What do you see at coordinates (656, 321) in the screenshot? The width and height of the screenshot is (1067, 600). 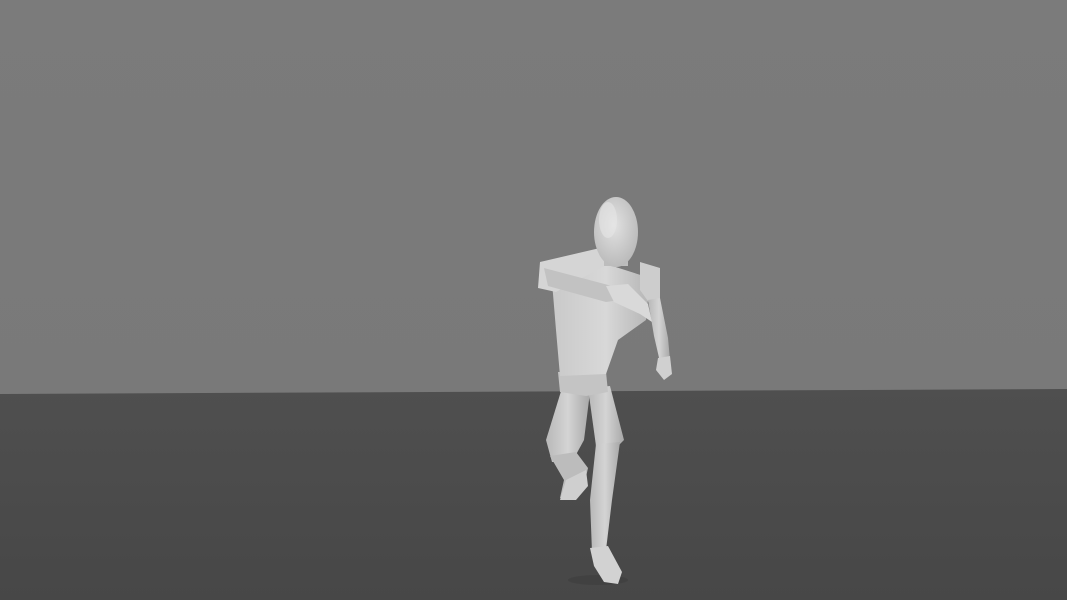 I see `right-arm` at bounding box center [656, 321].